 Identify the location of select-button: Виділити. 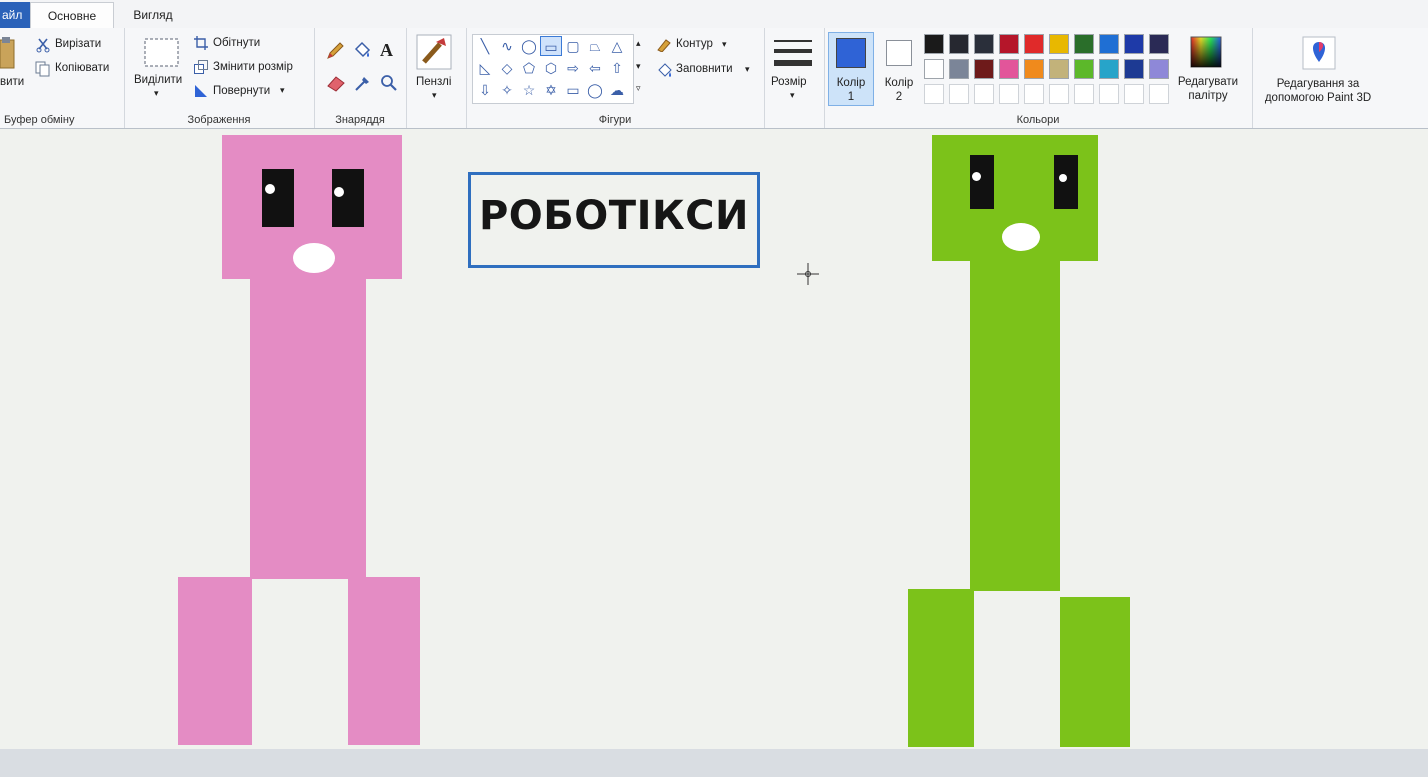
(158, 80).